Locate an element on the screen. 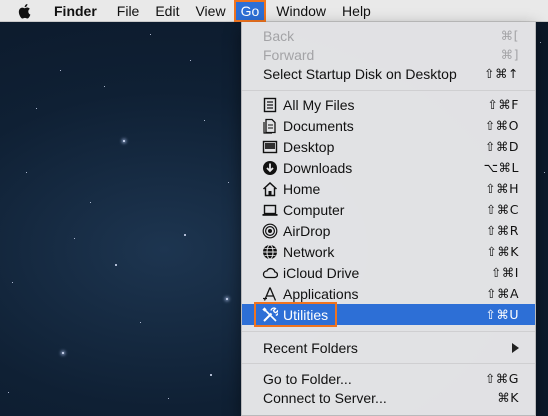  shortcut: ⌥⌘L is located at coordinates (501, 167).